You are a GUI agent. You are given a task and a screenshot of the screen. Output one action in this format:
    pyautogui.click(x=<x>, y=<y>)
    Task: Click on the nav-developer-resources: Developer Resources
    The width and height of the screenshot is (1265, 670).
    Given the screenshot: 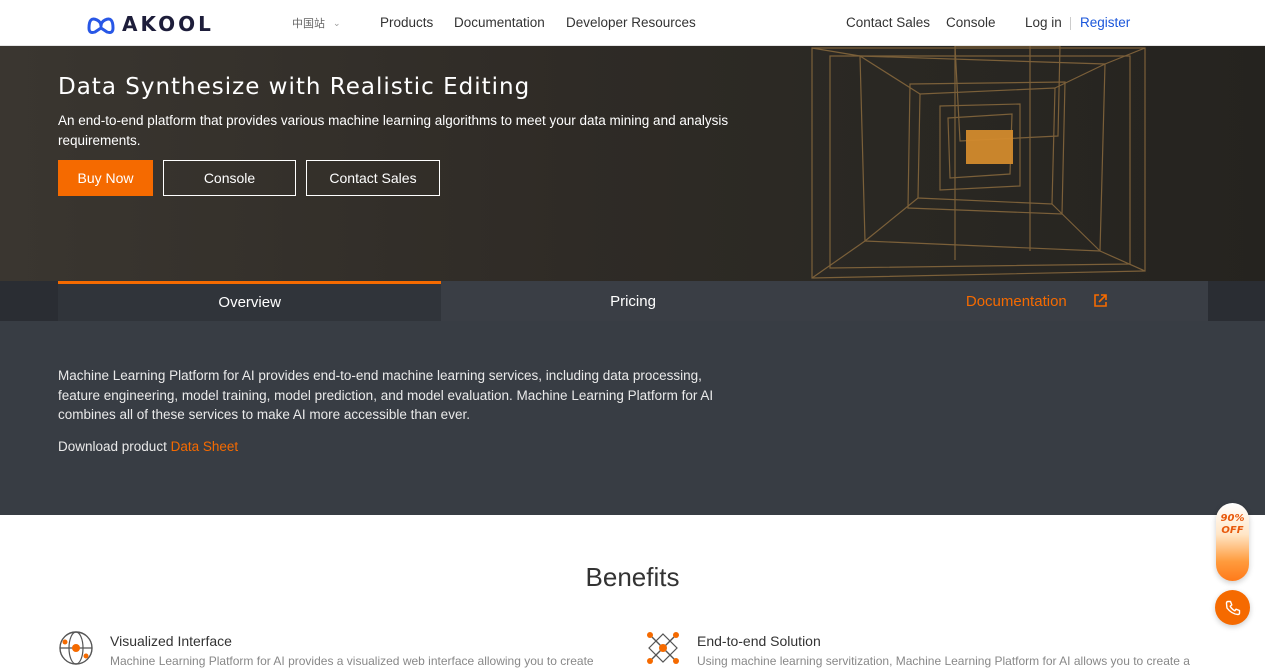 What is the action you would take?
    pyautogui.click(x=631, y=22)
    